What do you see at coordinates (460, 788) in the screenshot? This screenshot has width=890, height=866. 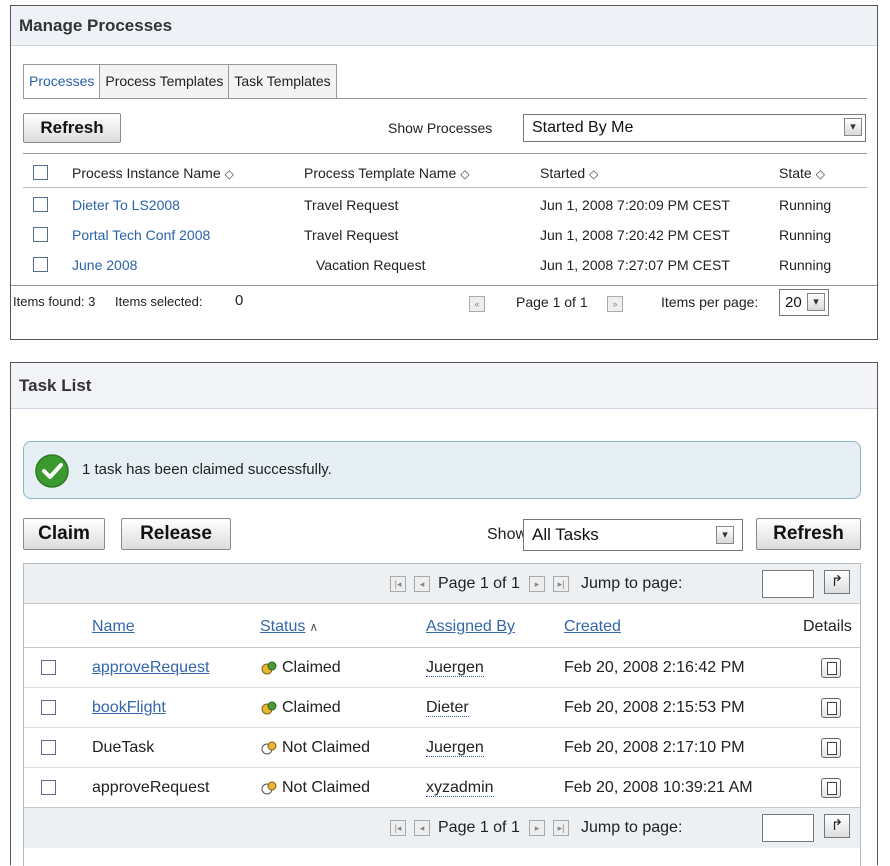 I see `assigned-by: xyzadmin` at bounding box center [460, 788].